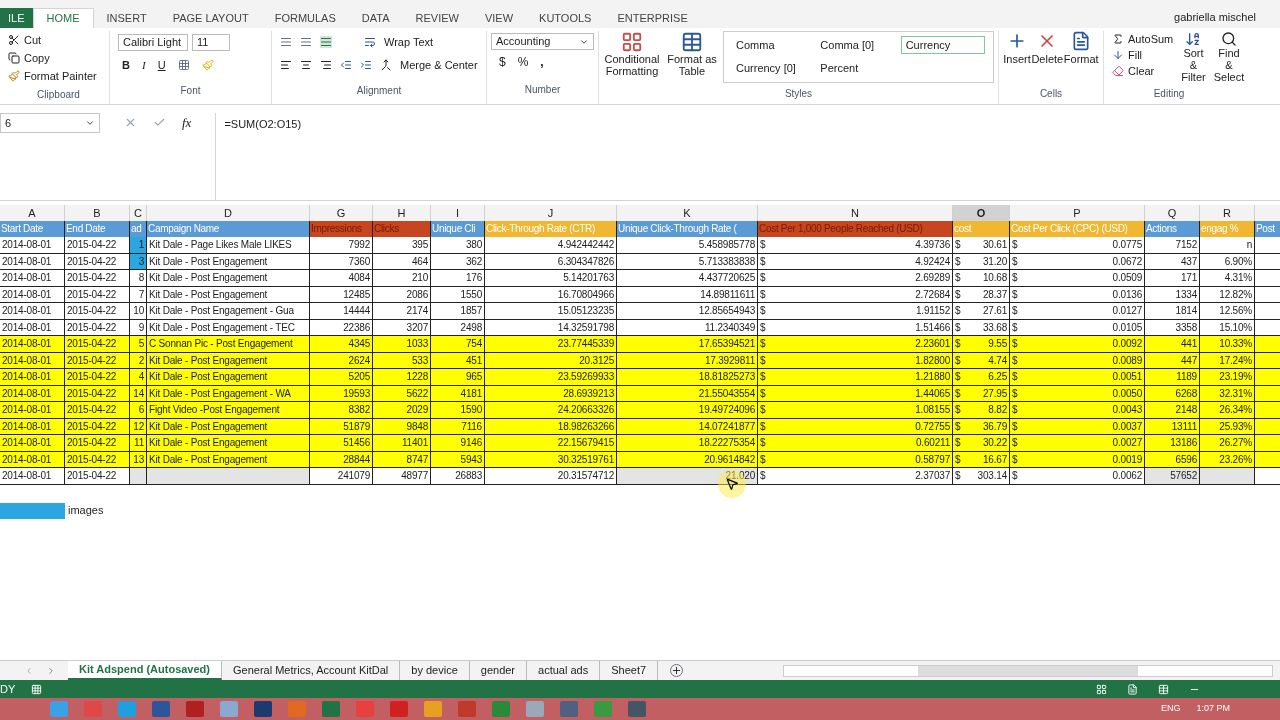 The image size is (1280, 720). What do you see at coordinates (458, 377) in the screenshot?
I see `table-cell: 965` at bounding box center [458, 377].